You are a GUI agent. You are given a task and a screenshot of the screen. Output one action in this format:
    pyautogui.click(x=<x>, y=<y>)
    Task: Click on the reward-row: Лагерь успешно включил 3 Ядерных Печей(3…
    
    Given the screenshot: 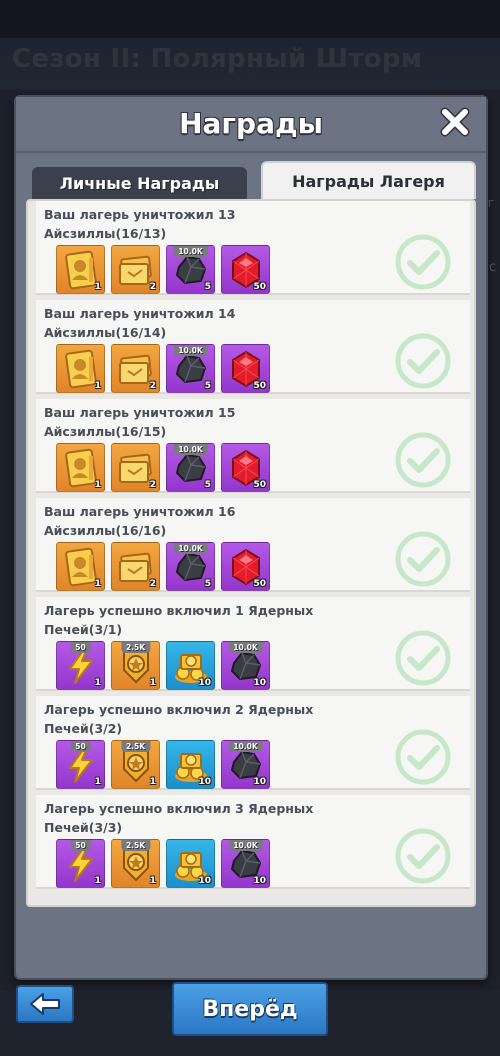 What is the action you would take?
    pyautogui.click(x=253, y=842)
    